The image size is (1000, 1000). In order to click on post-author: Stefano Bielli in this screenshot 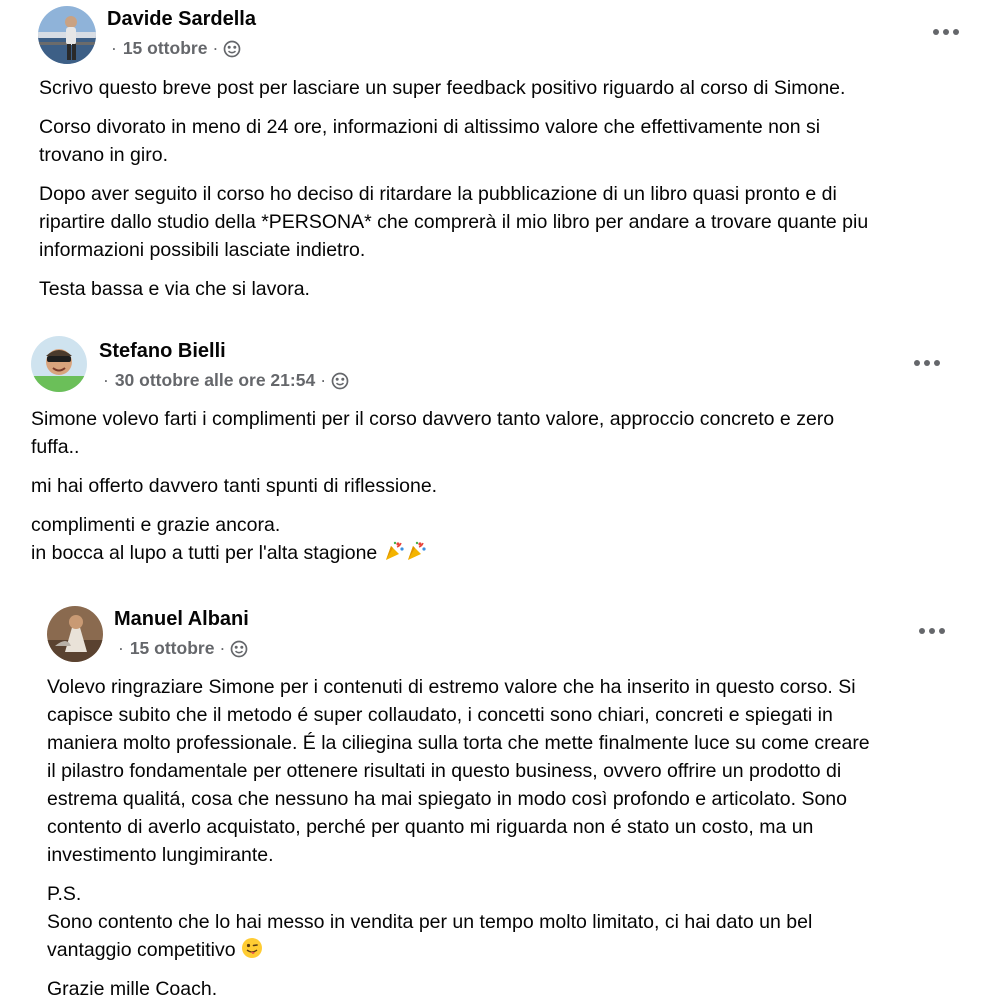, I will do `click(162, 351)`.